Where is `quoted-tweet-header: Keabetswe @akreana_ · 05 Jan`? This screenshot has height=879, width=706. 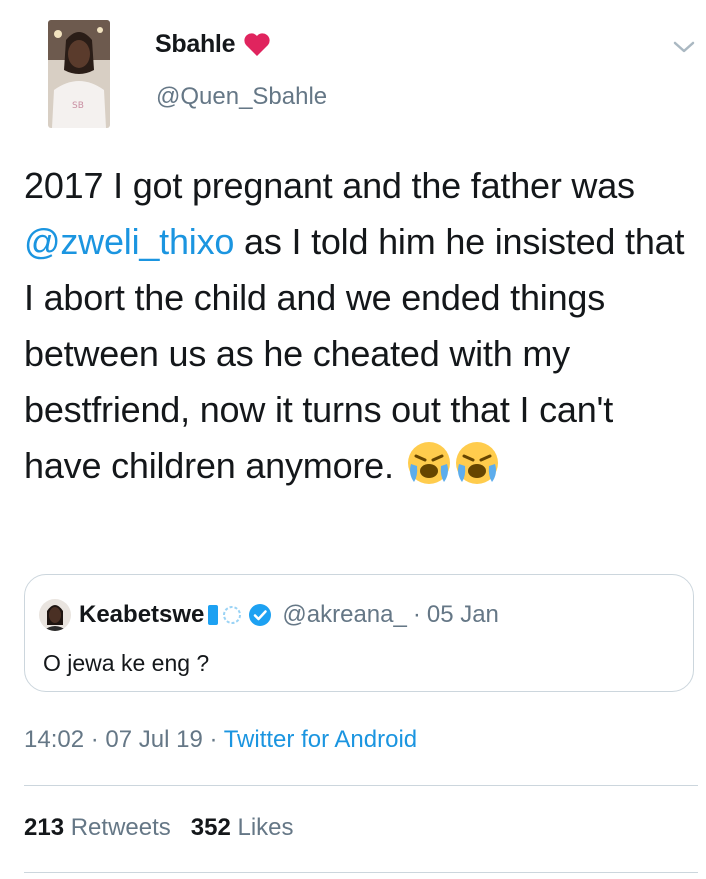 quoted-tweet-header: Keabetswe @akreana_ · 05 Jan is located at coordinates (269, 615).